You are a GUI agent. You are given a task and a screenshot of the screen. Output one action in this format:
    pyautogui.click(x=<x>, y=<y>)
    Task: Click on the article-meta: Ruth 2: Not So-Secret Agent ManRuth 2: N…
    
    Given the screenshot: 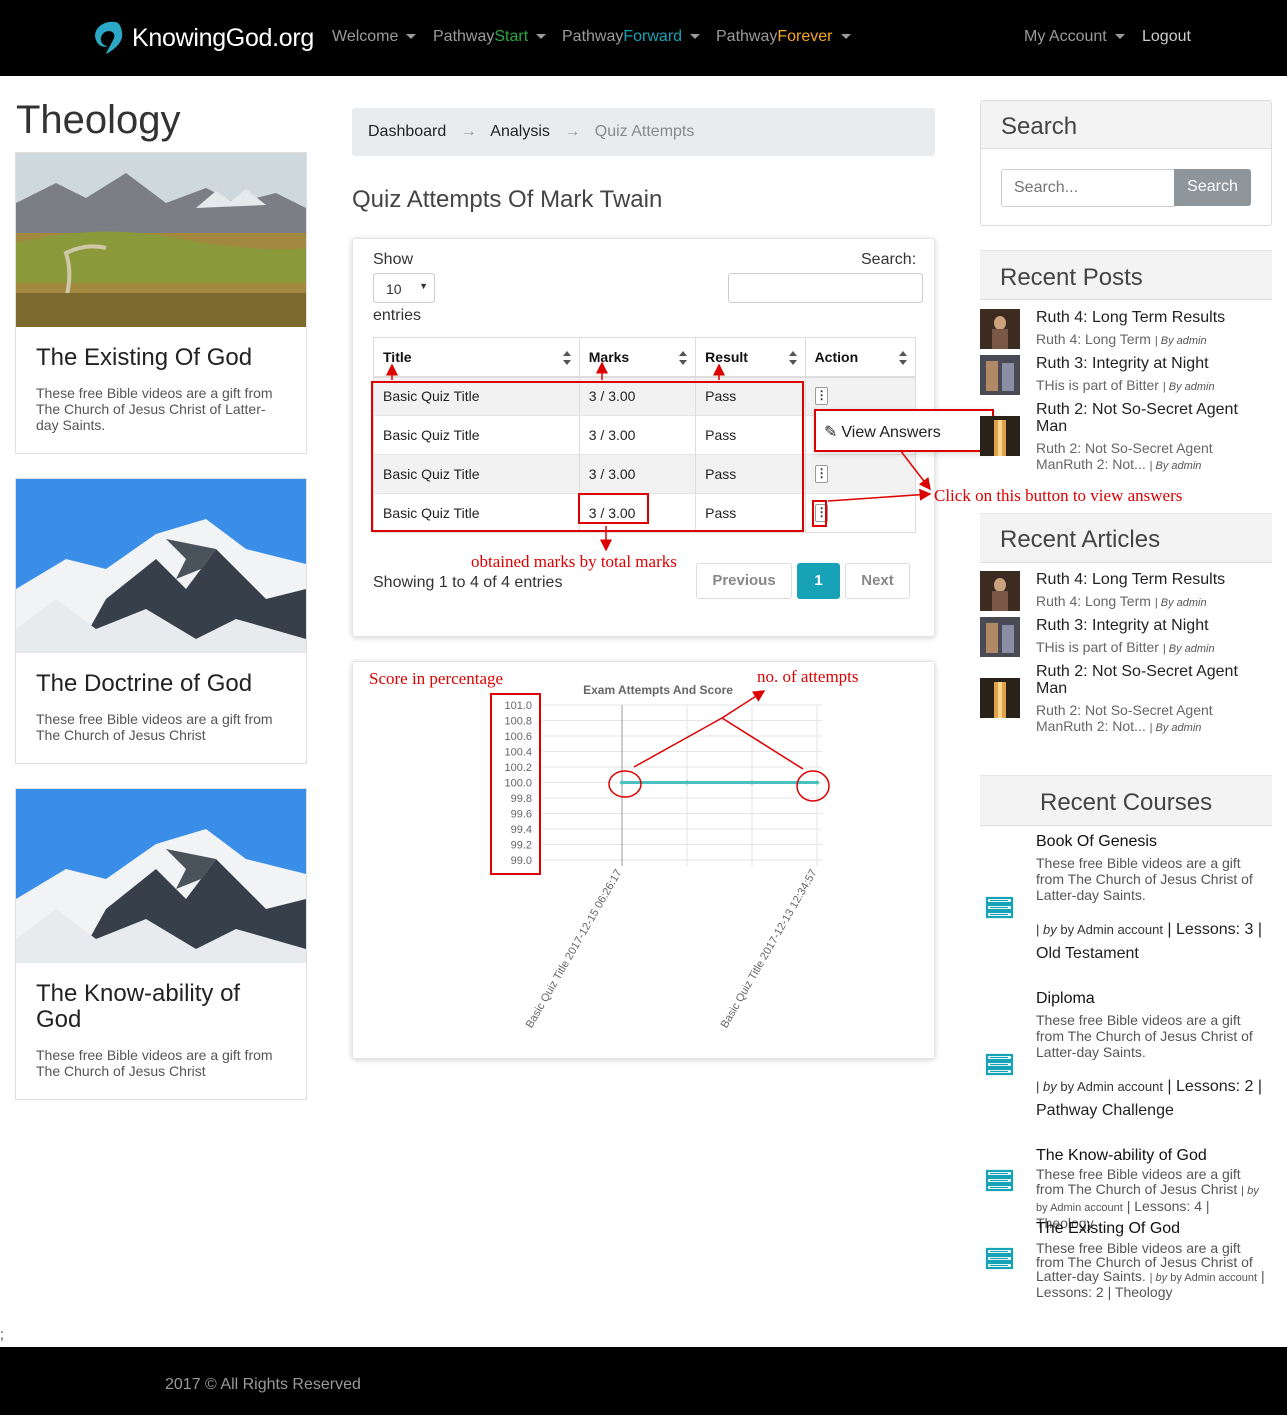 What is the action you would take?
    pyautogui.click(x=1124, y=718)
    